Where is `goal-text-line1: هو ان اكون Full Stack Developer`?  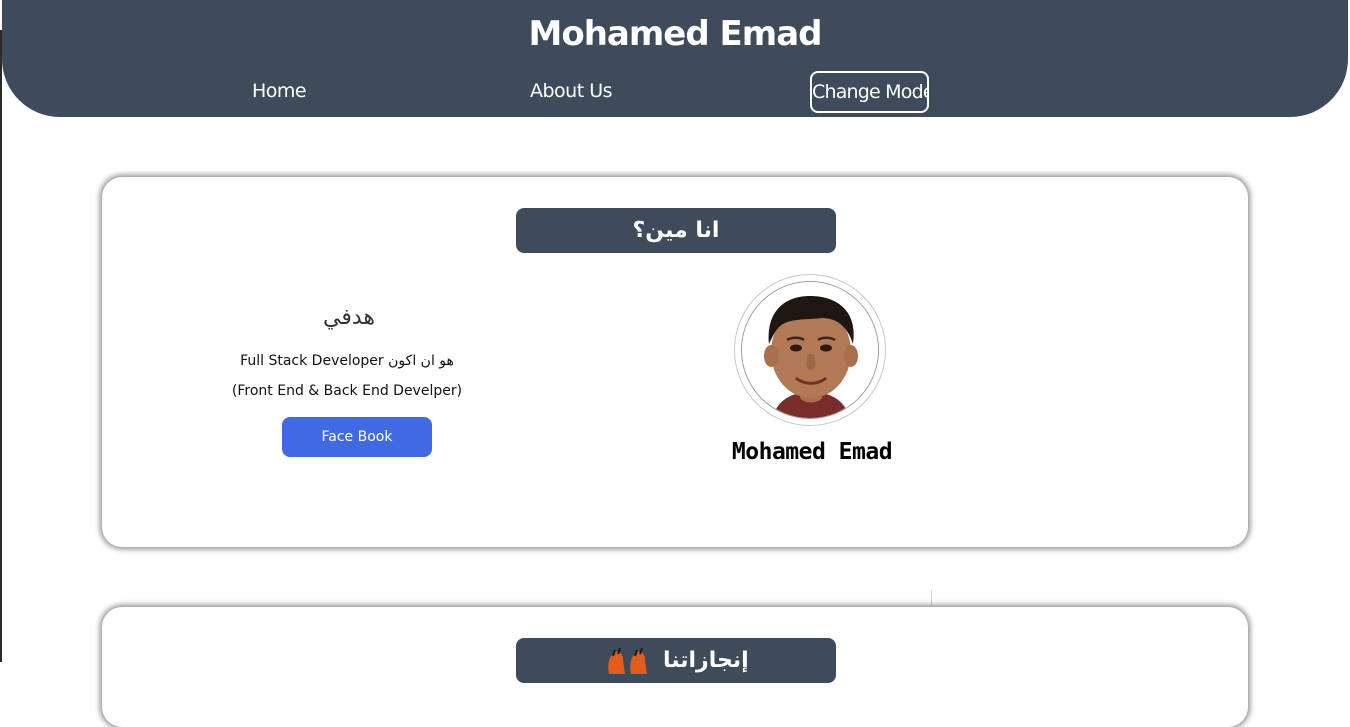 goal-text-line1: هو ان اكون Full Stack Developer is located at coordinates (347, 361).